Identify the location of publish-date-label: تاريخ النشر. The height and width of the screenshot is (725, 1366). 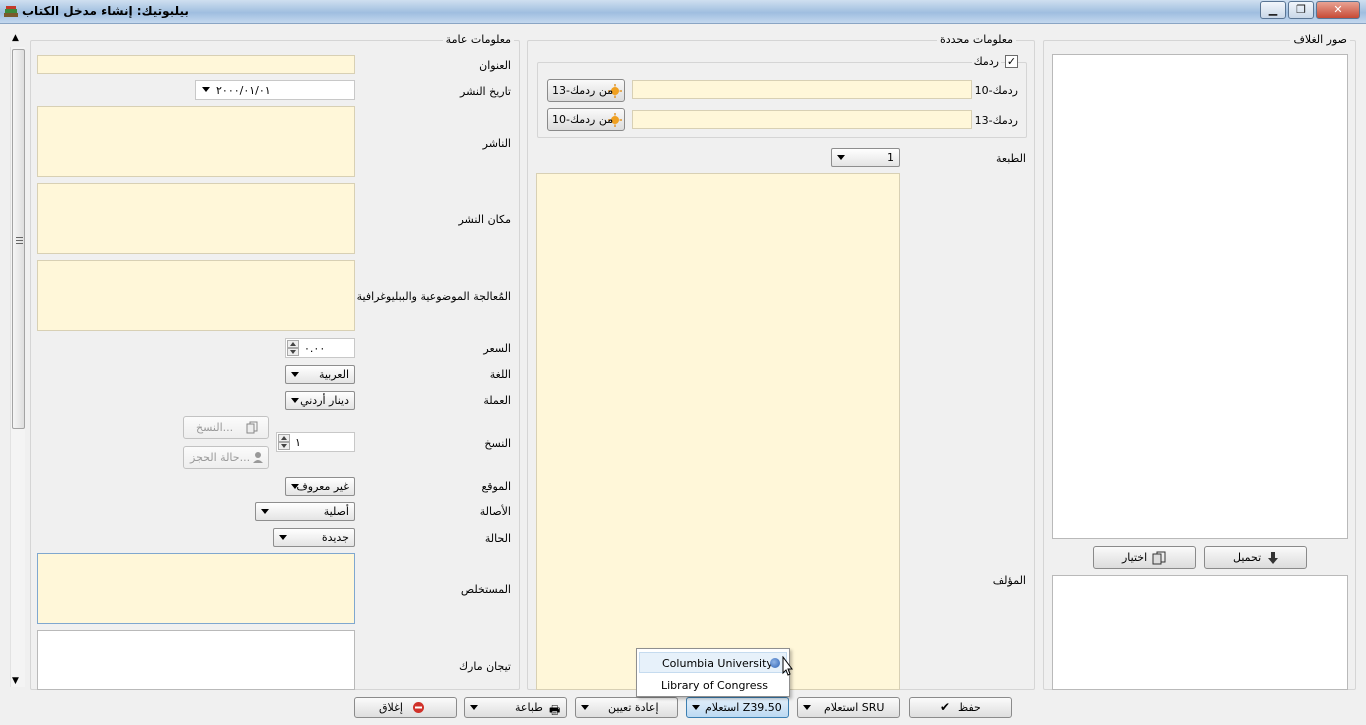
(485, 91).